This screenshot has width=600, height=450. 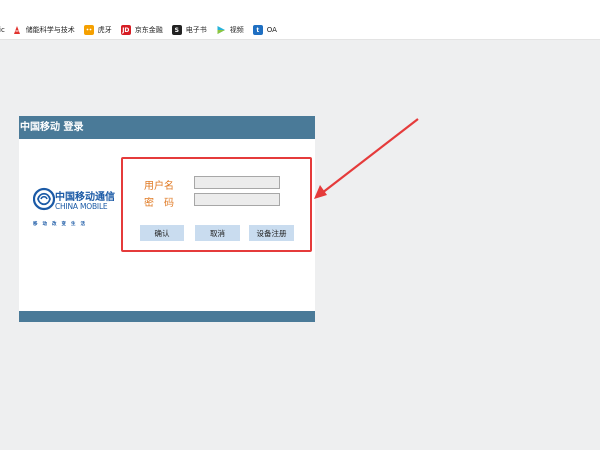 What do you see at coordinates (217, 233) in the screenshot?
I see `cancel-button: 取消` at bounding box center [217, 233].